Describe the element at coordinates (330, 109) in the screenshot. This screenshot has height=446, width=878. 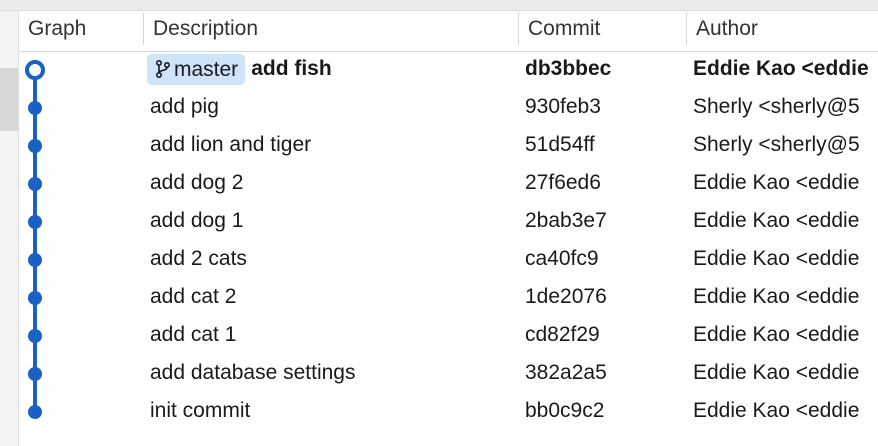
I see `commit-description-cell: add pig` at that location.